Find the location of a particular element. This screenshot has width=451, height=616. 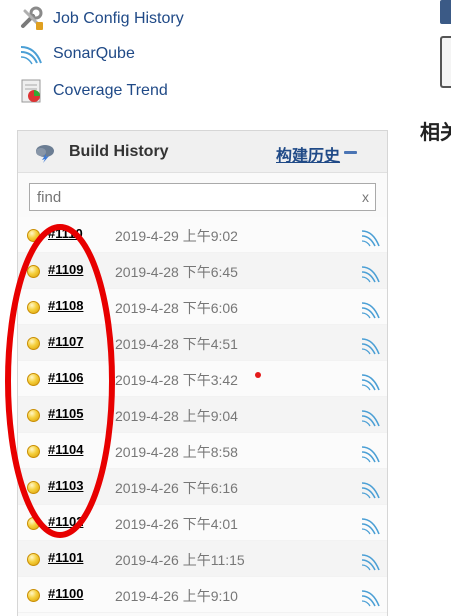

coverage-trend-icon is located at coordinates (31, 91).